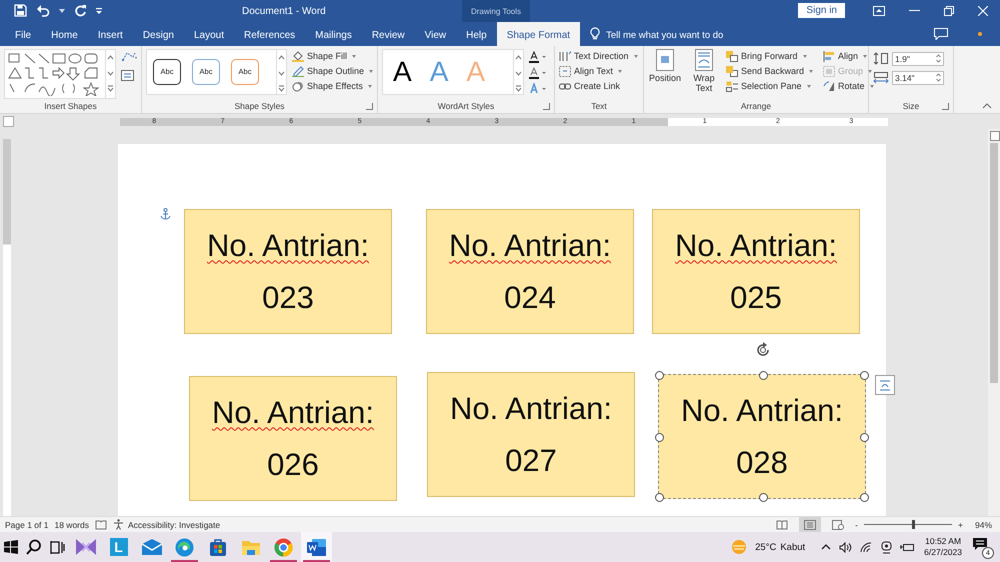 This screenshot has width=1000, height=562. Describe the element at coordinates (770, 71) in the screenshot. I see `ribbon-command: Send Backward` at that location.